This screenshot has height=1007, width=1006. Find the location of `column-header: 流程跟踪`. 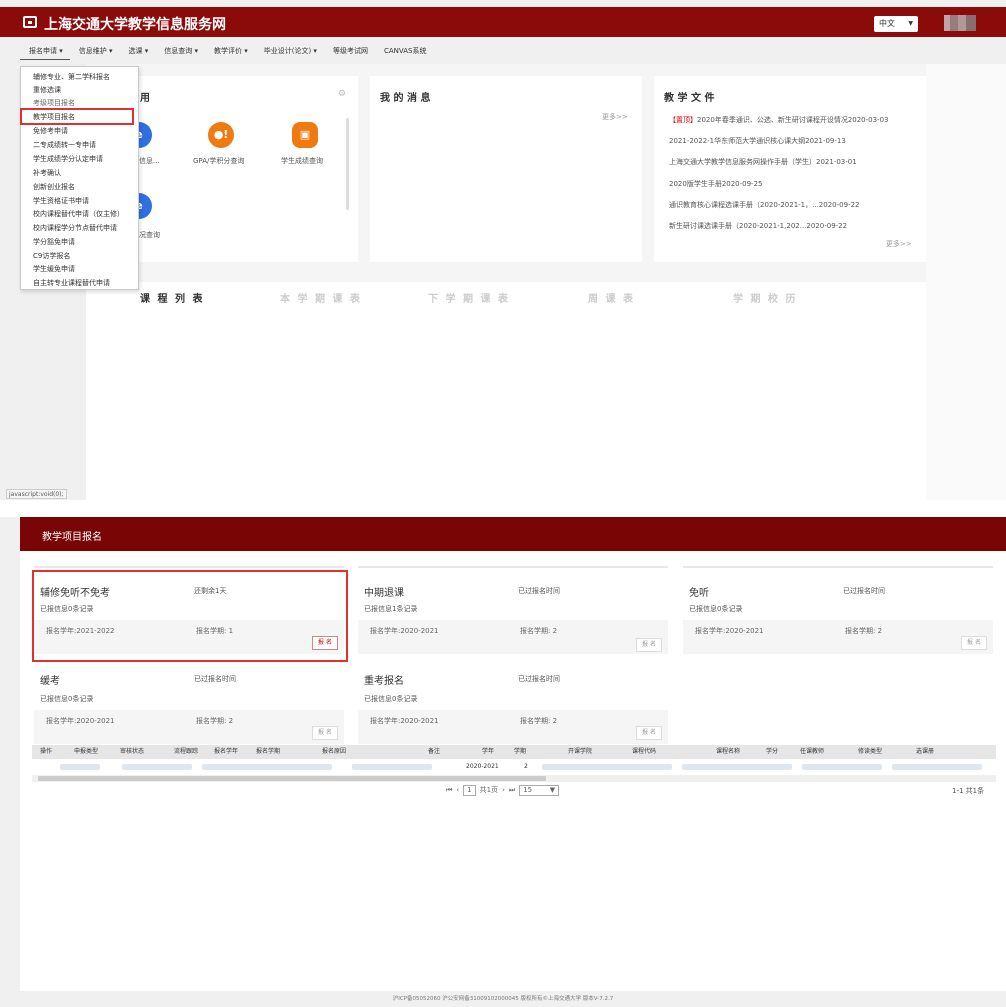

column-header: 流程跟踪 is located at coordinates (176, 752).